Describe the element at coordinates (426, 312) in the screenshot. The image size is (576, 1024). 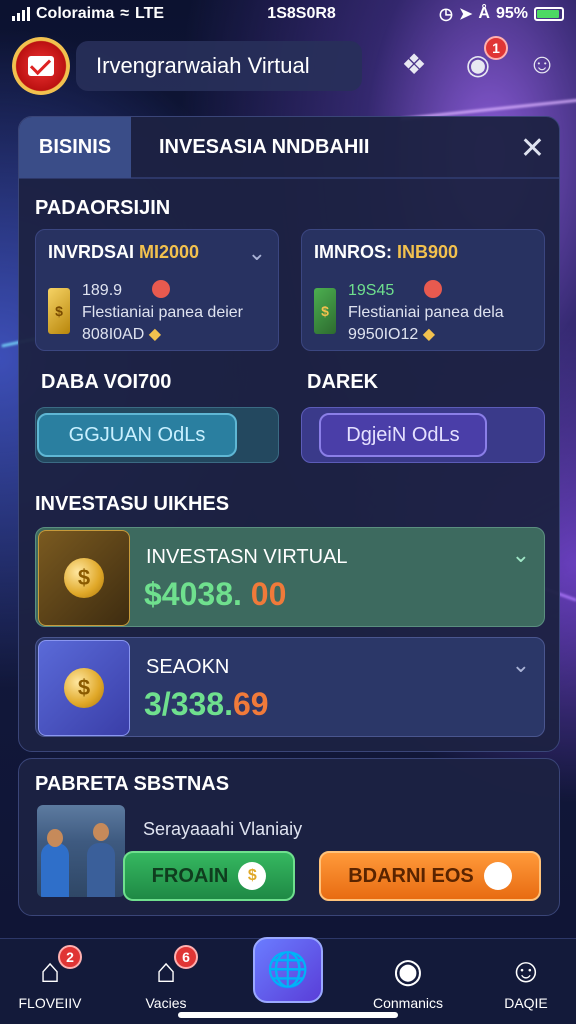
I see `card-description: Flestianiai panea dela` at that location.